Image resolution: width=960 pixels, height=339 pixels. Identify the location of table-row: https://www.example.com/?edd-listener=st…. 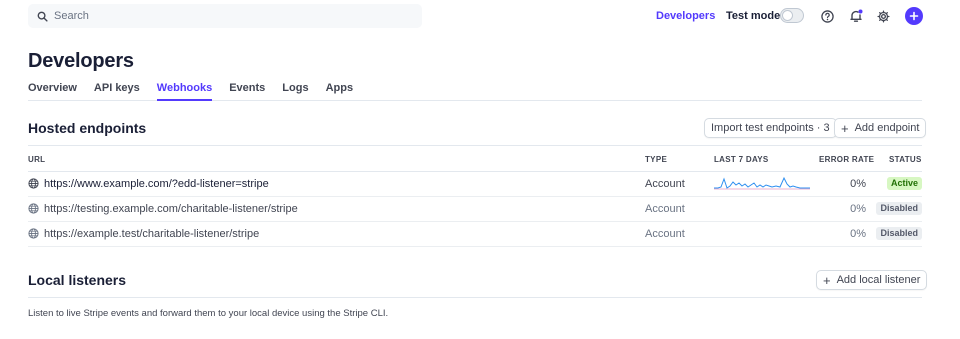
(475, 184).